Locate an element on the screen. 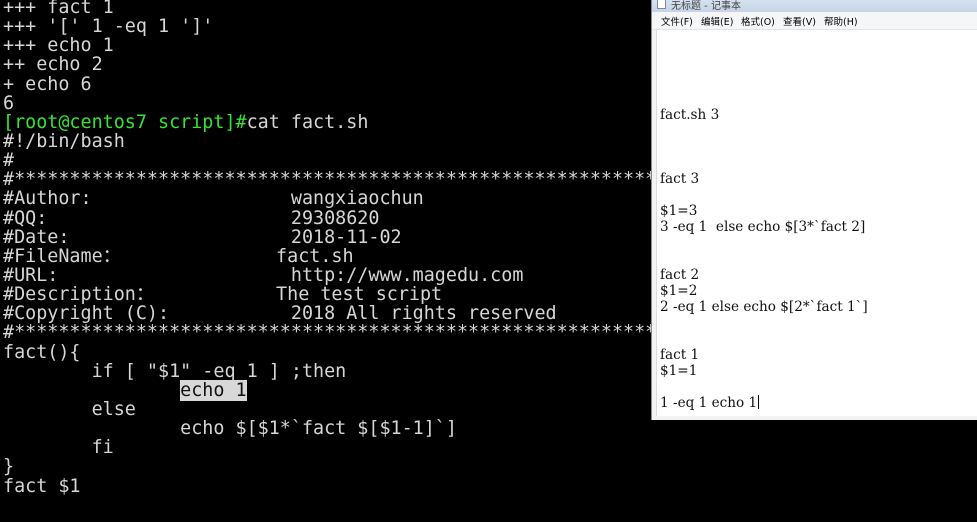  selected-text: echo 1 is located at coordinates (213, 390).